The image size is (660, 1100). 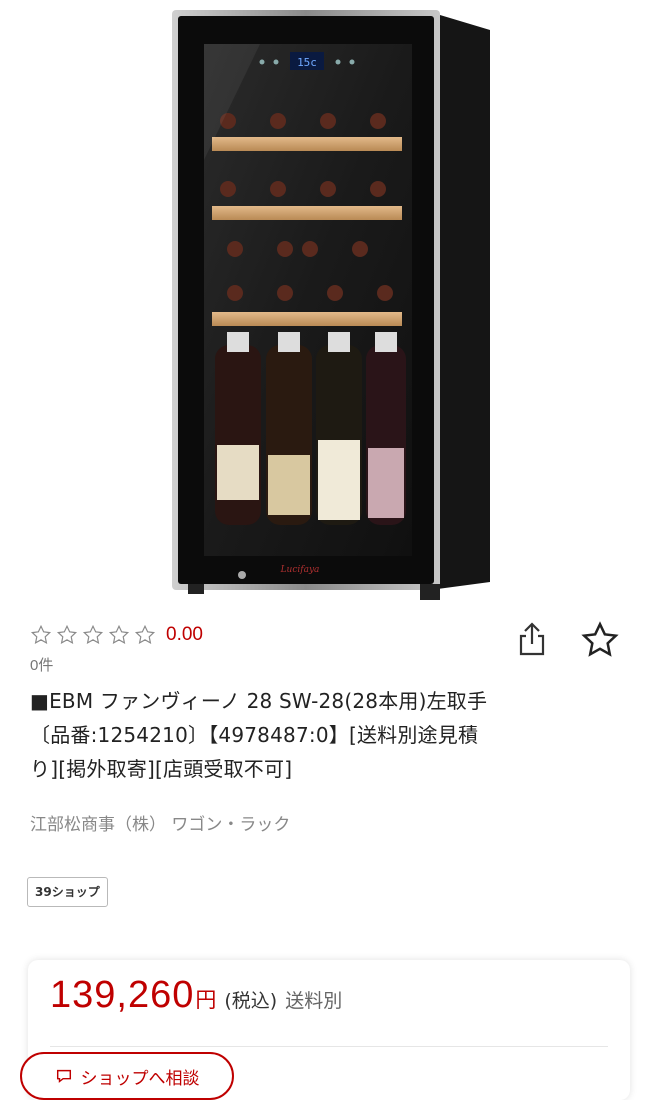 What do you see at coordinates (122, 995) in the screenshot?
I see `price-amount: 139,260` at bounding box center [122, 995].